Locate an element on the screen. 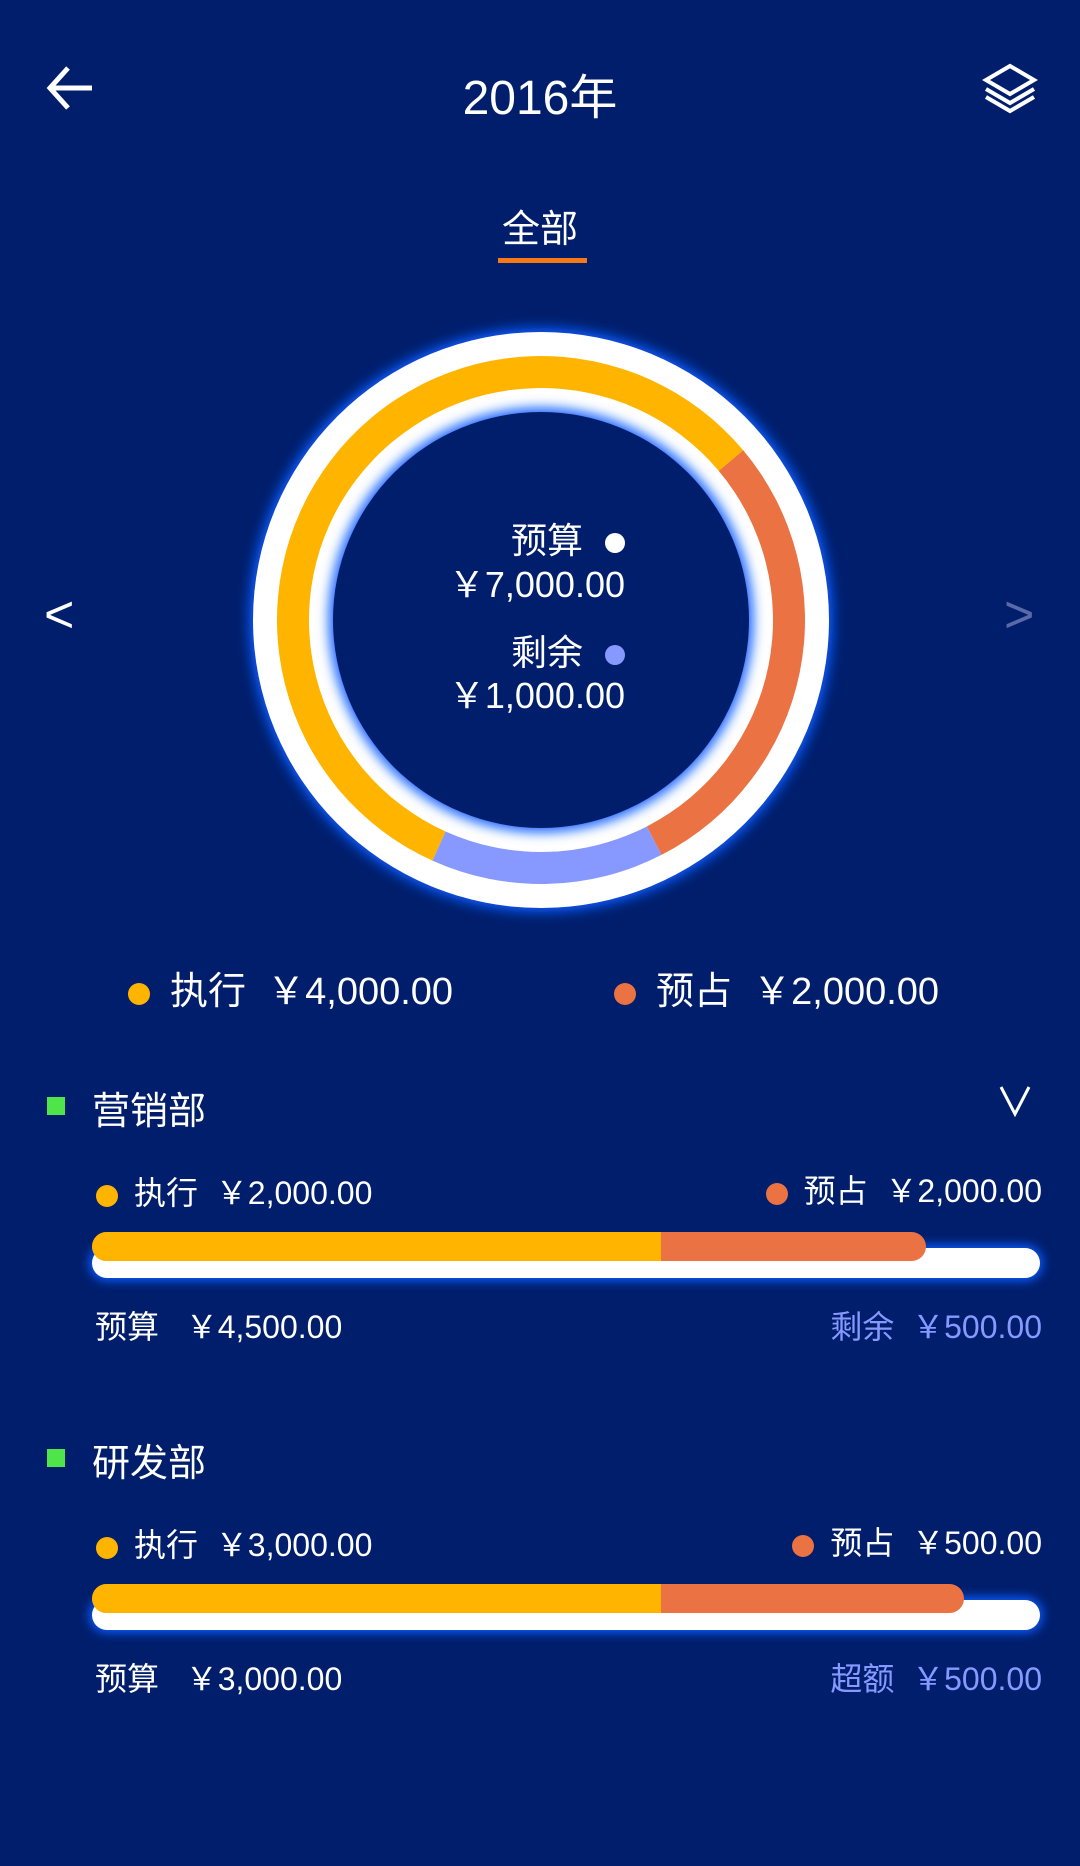 The width and height of the screenshot is (1080, 1866). executed-value: ￥2,000.00 is located at coordinates (294, 1193).